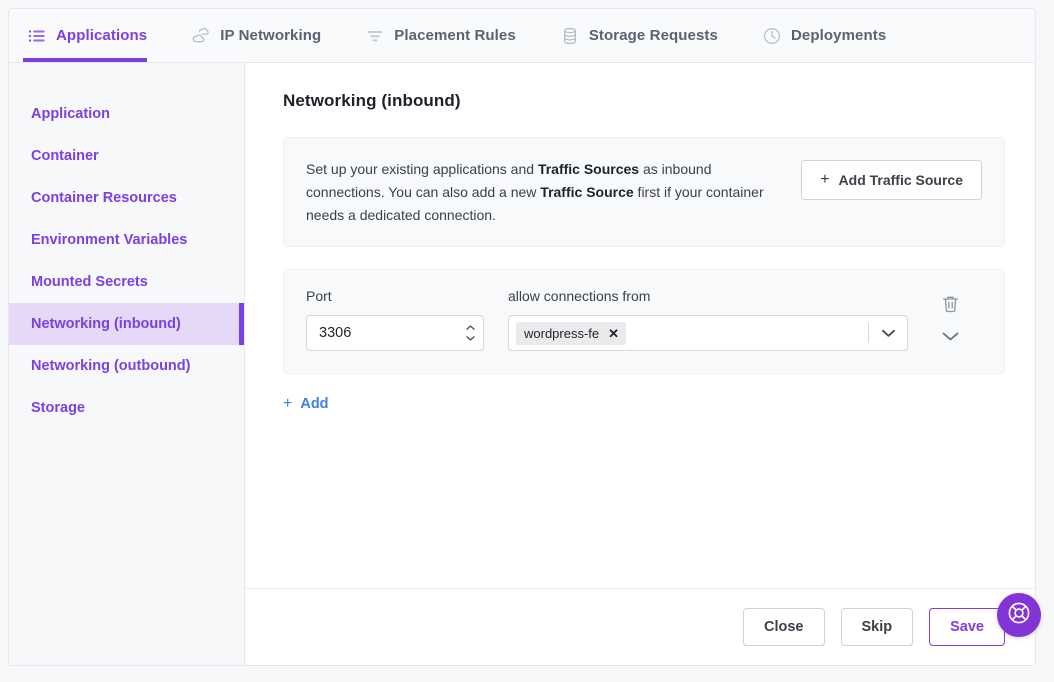 This screenshot has height=682, width=1054. What do you see at coordinates (126, 408) in the screenshot?
I see `sidebar-item-storage: Storage` at bounding box center [126, 408].